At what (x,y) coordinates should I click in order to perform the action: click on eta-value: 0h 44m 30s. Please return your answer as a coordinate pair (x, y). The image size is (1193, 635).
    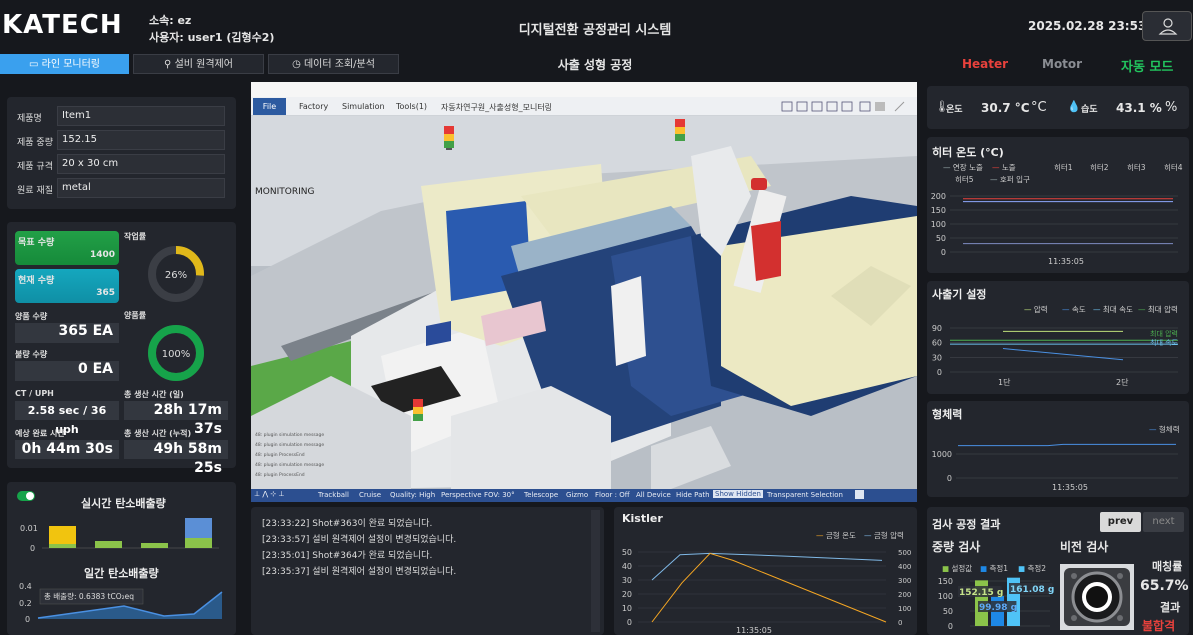
    Looking at the image, I should click on (67, 449).